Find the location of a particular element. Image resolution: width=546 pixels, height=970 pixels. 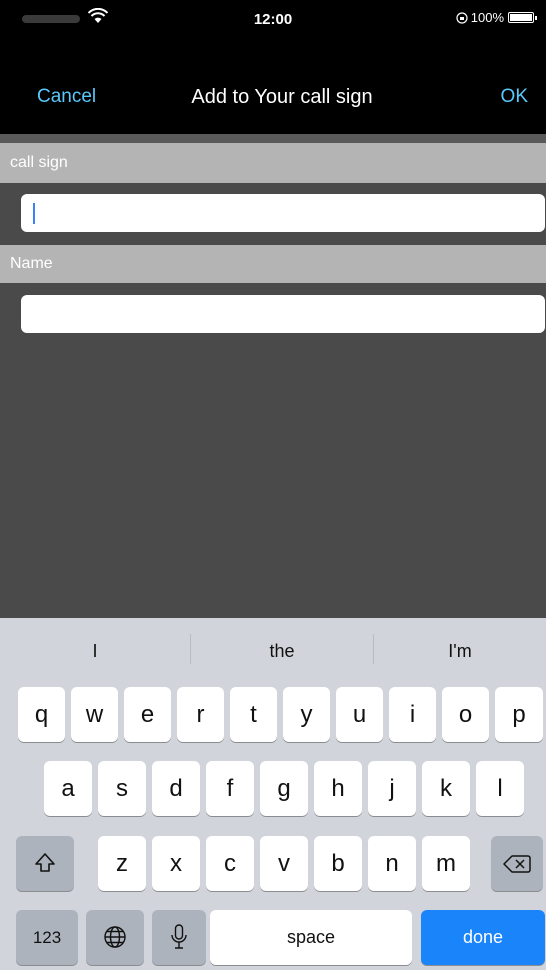

shift-key is located at coordinates (45, 863).